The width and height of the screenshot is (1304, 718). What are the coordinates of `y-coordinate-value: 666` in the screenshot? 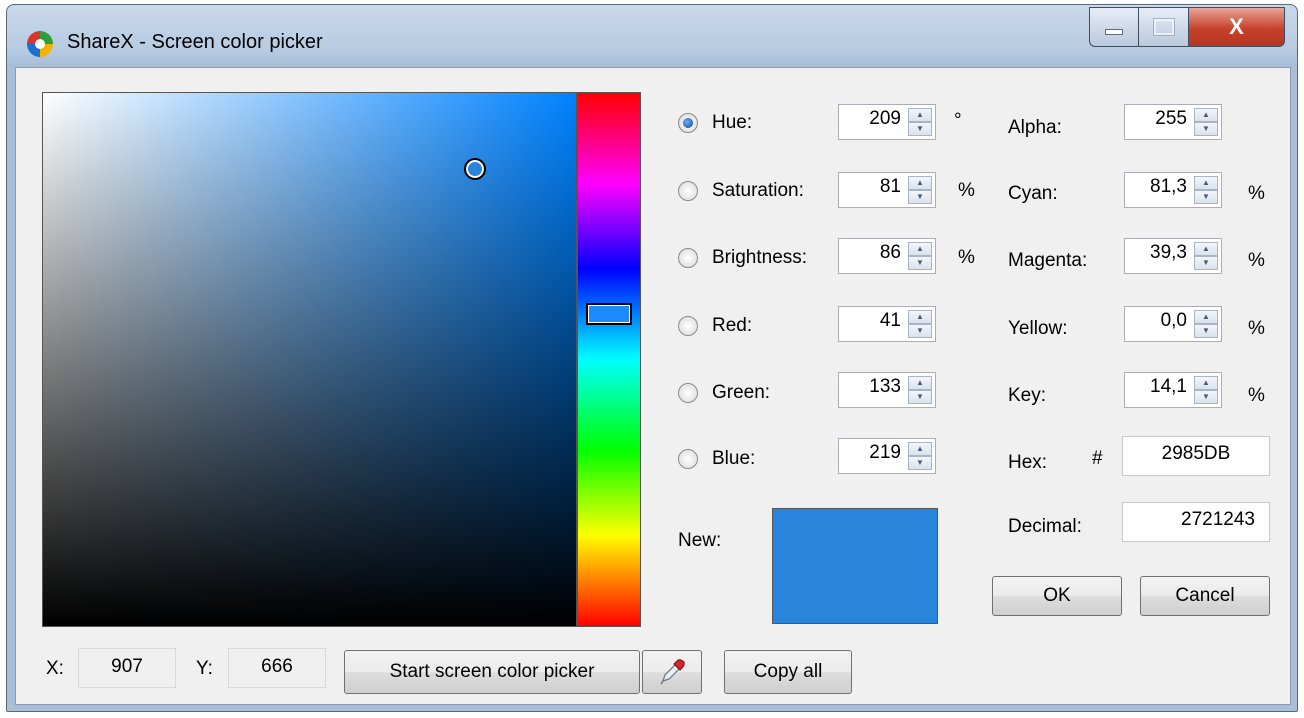 It's located at (277, 668).